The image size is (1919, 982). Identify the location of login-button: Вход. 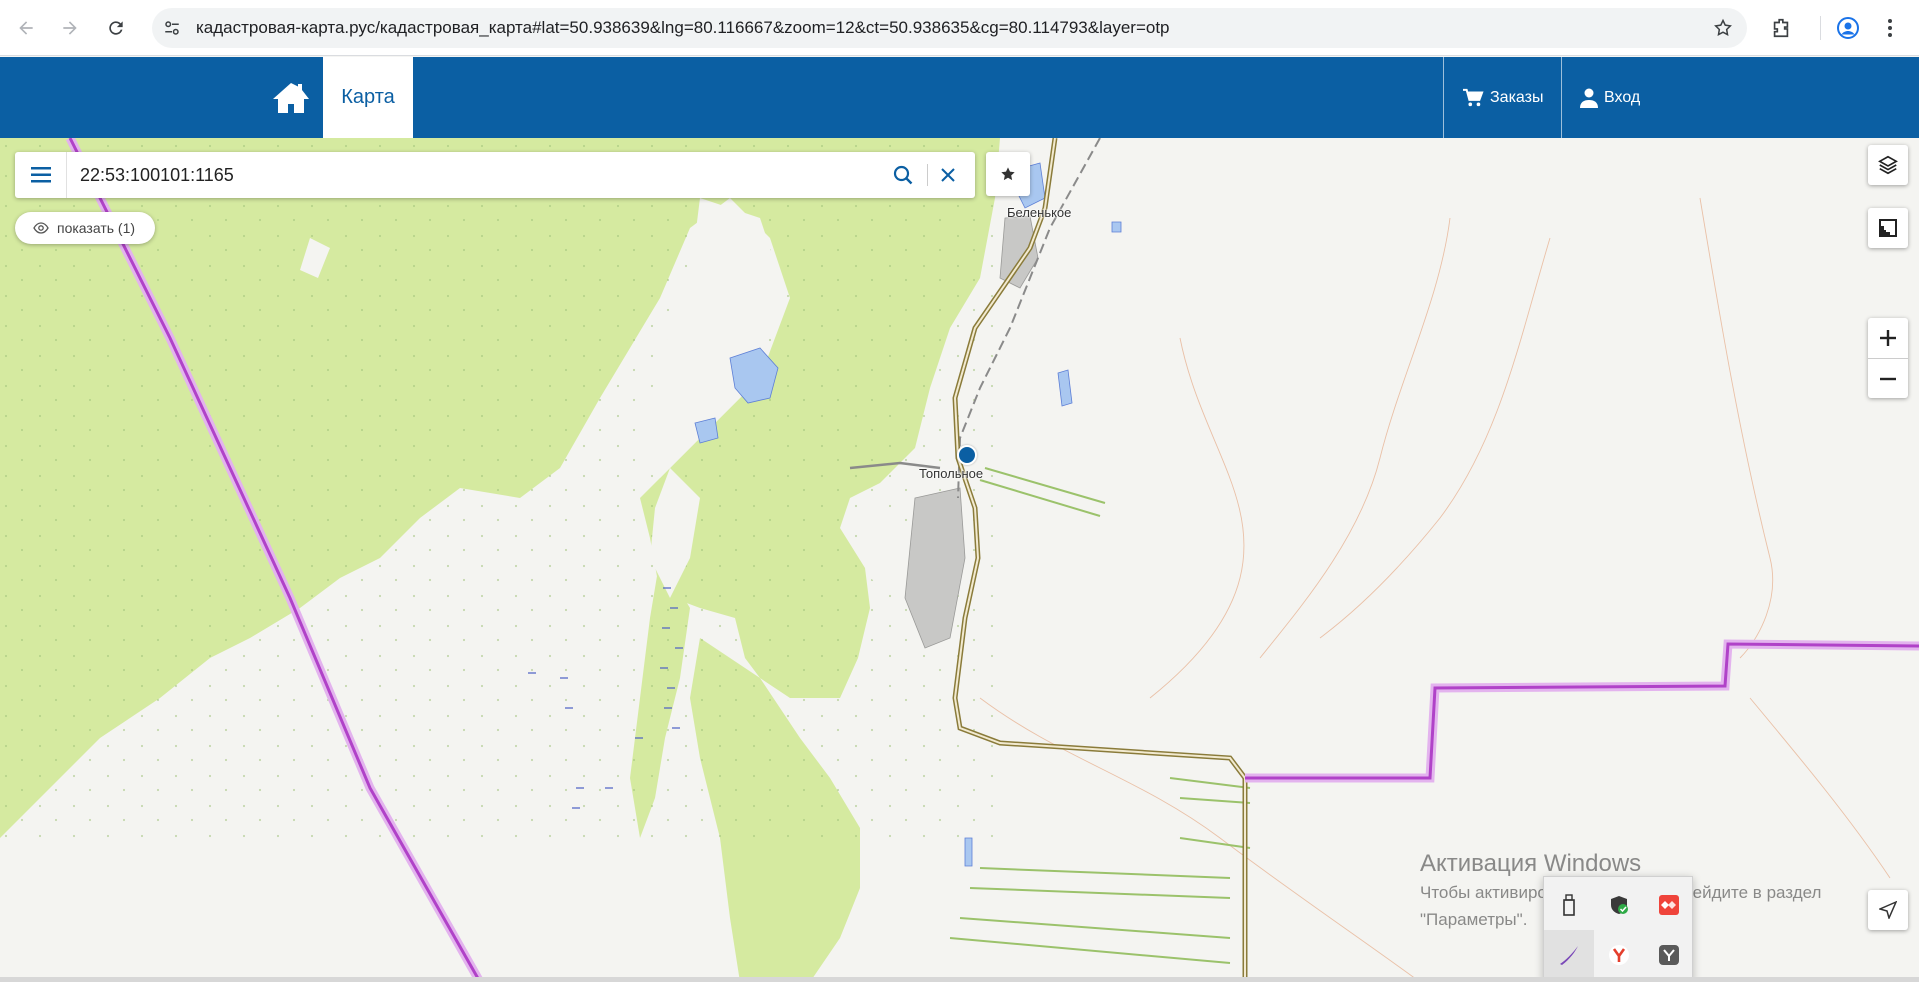
(1611, 97).